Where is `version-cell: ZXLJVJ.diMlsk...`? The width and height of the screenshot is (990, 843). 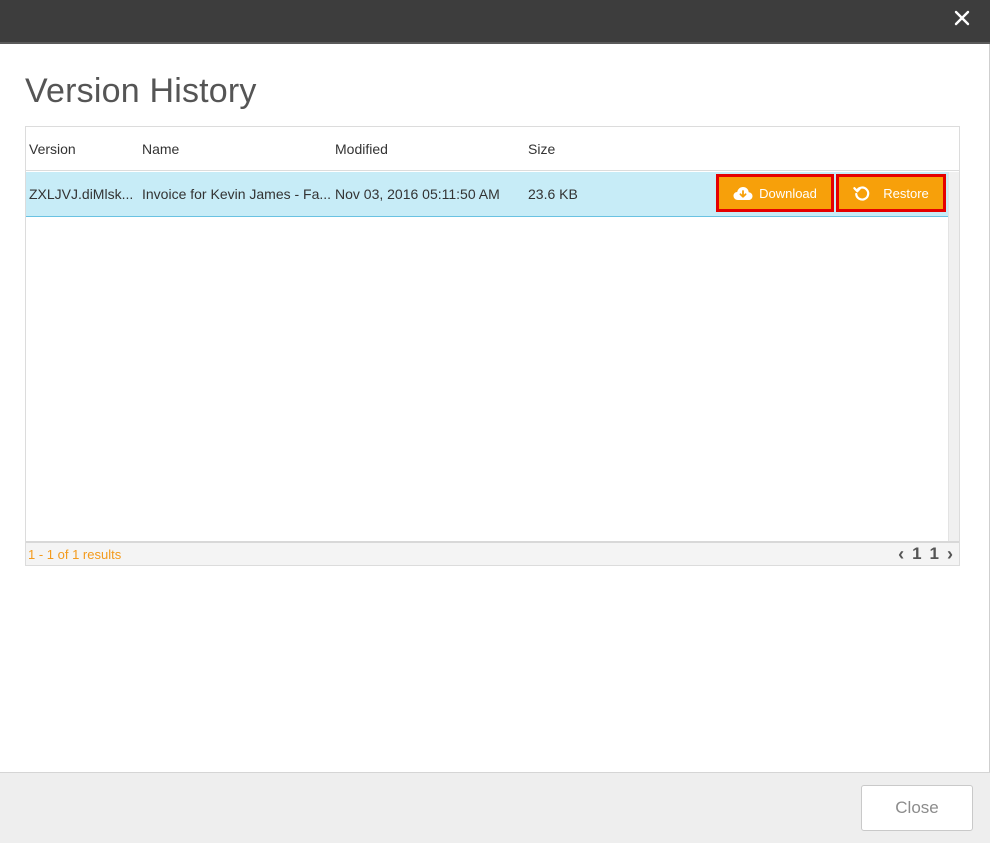
version-cell: ZXLJVJ.diMlsk... is located at coordinates (81, 194).